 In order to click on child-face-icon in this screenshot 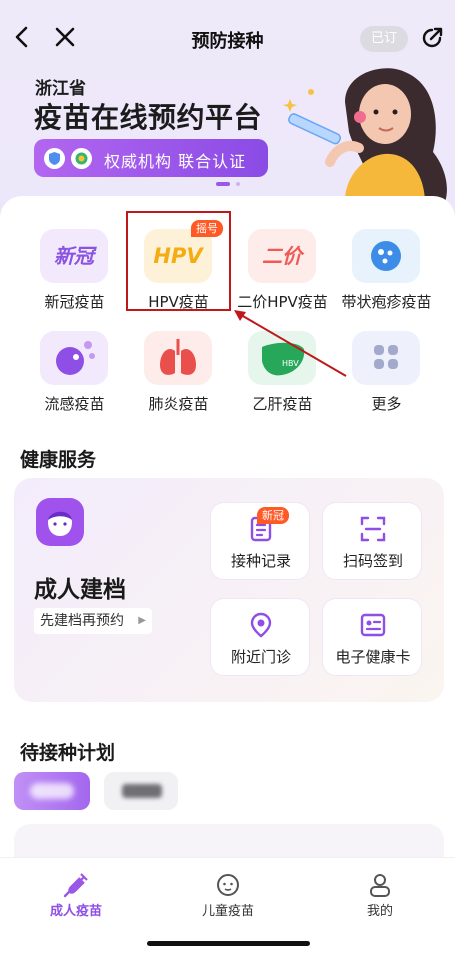, I will do `click(228, 885)`.